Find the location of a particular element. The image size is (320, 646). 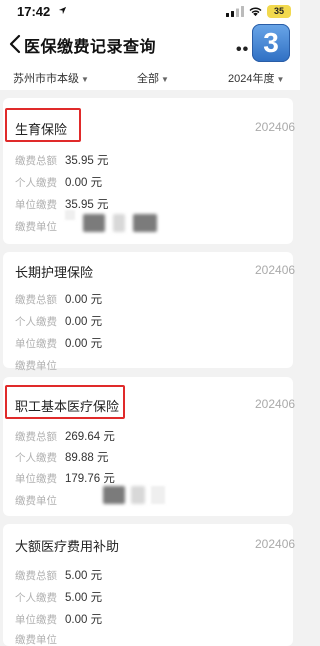

row-value: 35.95 元 is located at coordinates (87, 161).